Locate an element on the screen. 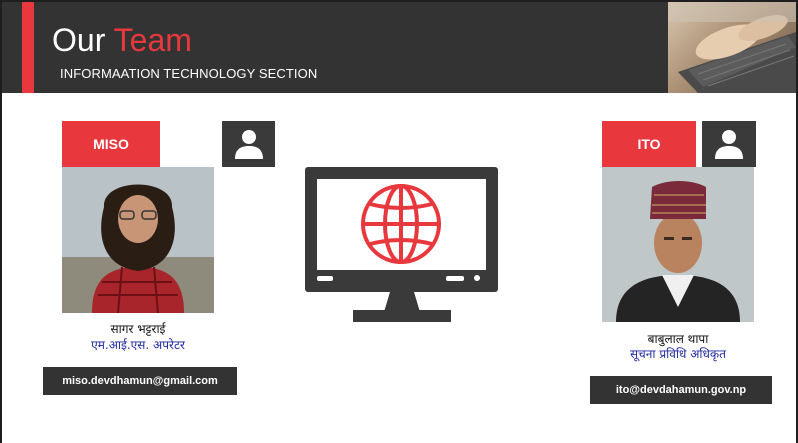 This screenshot has height=443, width=798. page-title-part2: Team is located at coordinates (152, 40).